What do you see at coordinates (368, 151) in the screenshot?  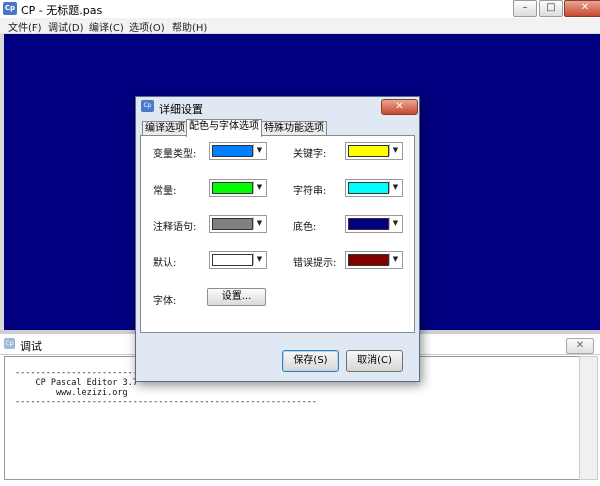 I see `keyword-swatch` at bounding box center [368, 151].